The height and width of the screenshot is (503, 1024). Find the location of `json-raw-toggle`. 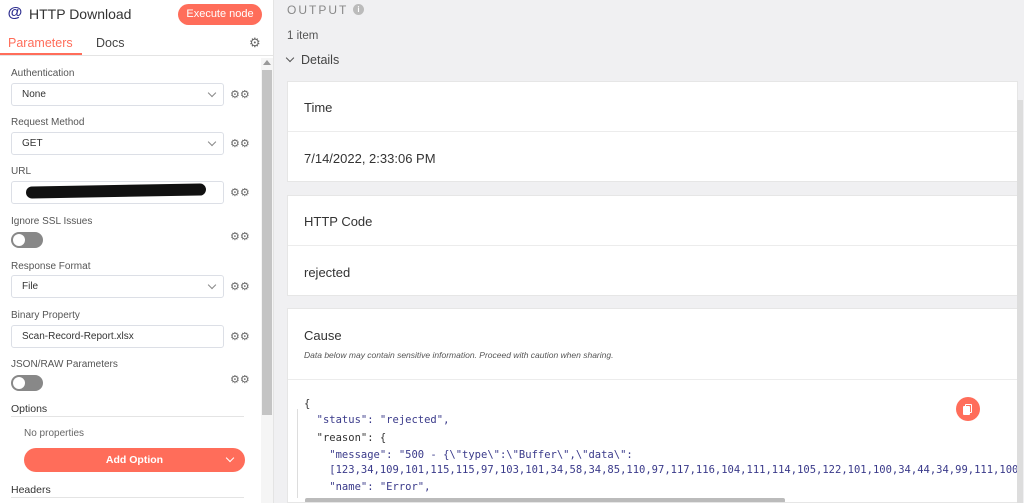

json-raw-toggle is located at coordinates (27, 383).